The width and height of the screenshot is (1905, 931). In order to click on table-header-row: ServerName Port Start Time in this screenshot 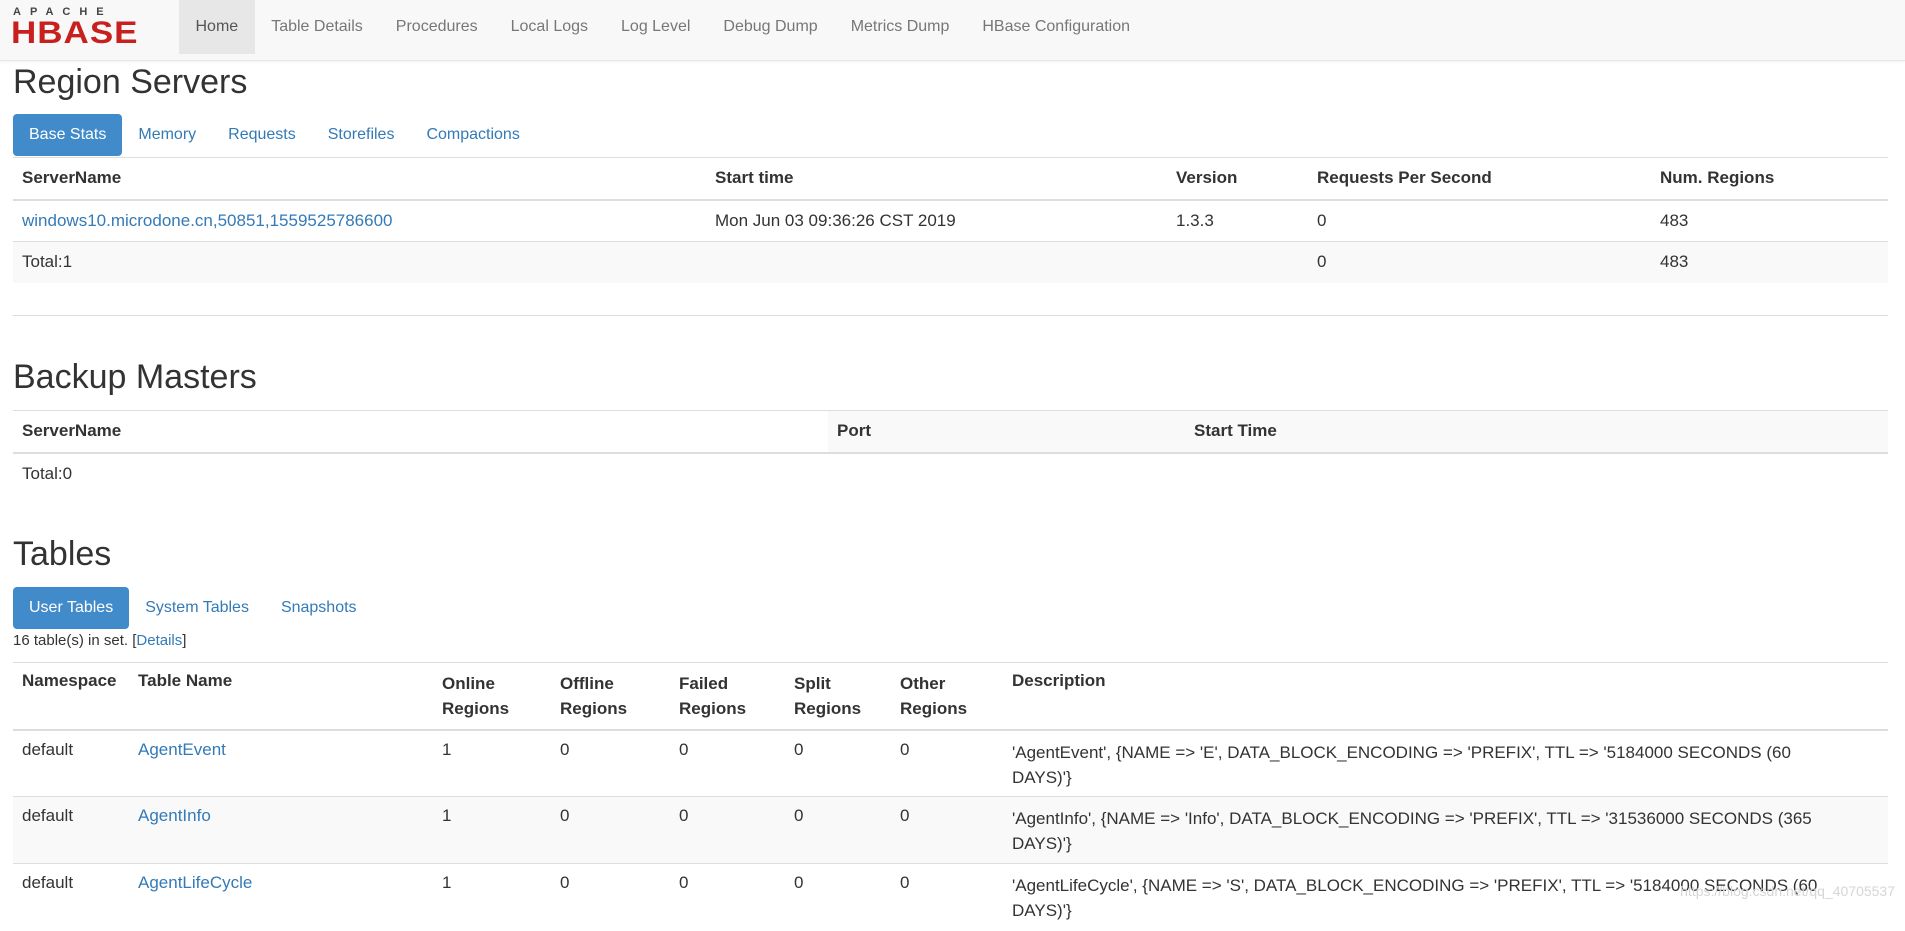, I will do `click(950, 432)`.